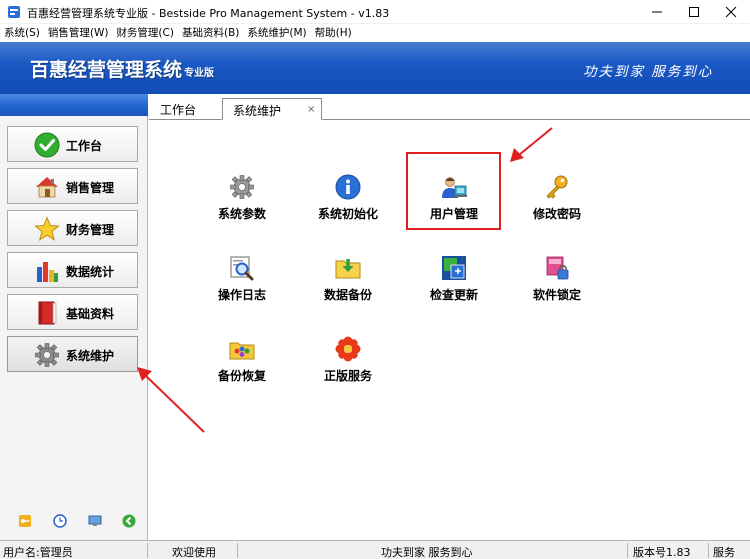 The height and width of the screenshot is (559, 750). I want to click on tab-system-maintenance: 系统维护 ×, so click(272, 109).